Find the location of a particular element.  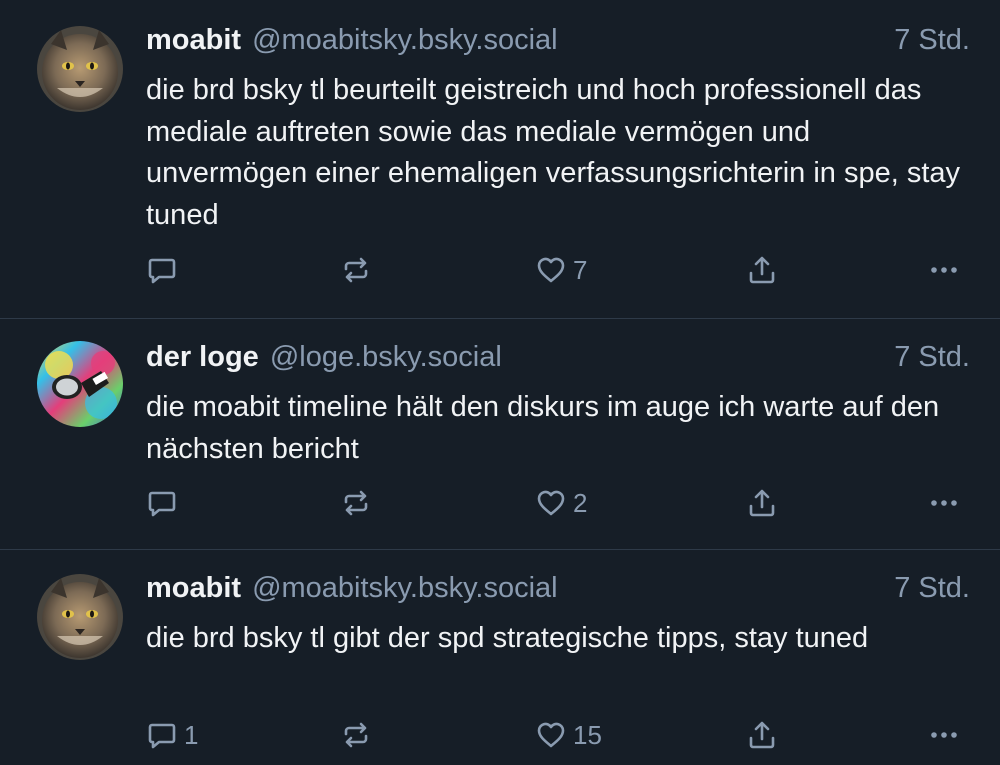

like-button: 15 is located at coordinates (568, 735).